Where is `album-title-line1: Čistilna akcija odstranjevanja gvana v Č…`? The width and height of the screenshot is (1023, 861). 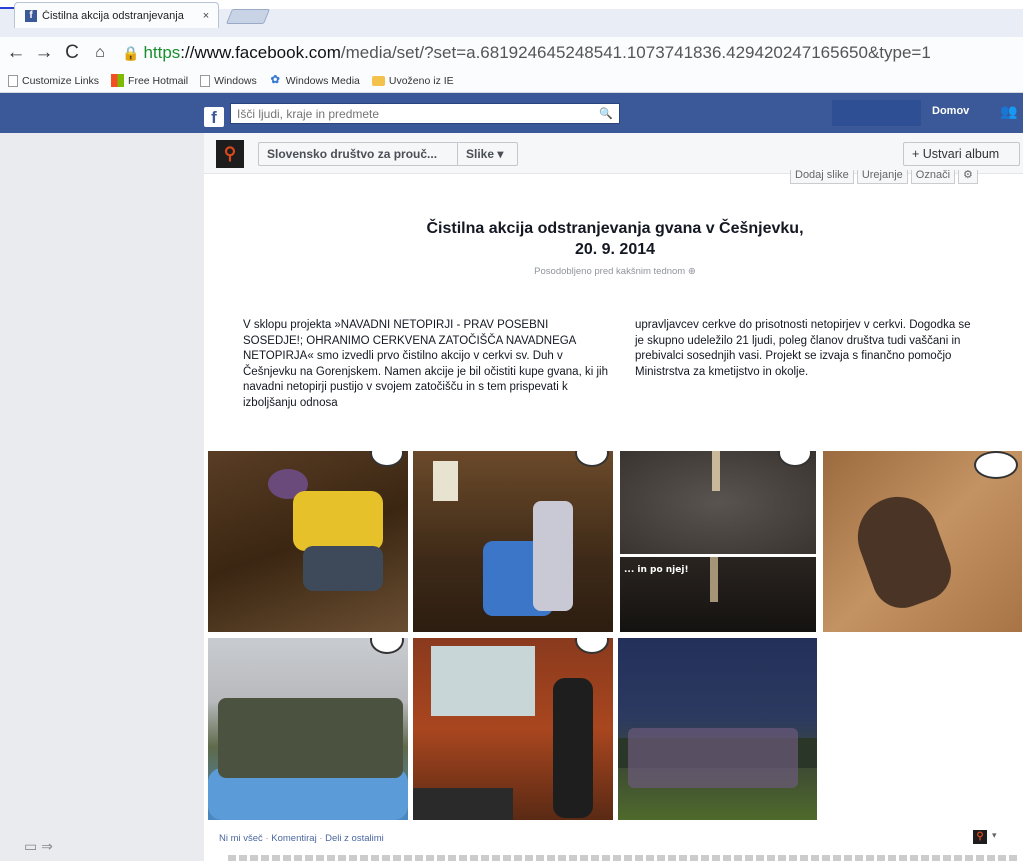
album-title-line1: Čistilna akcija odstranjevanja gvana v Č… is located at coordinates (615, 228).